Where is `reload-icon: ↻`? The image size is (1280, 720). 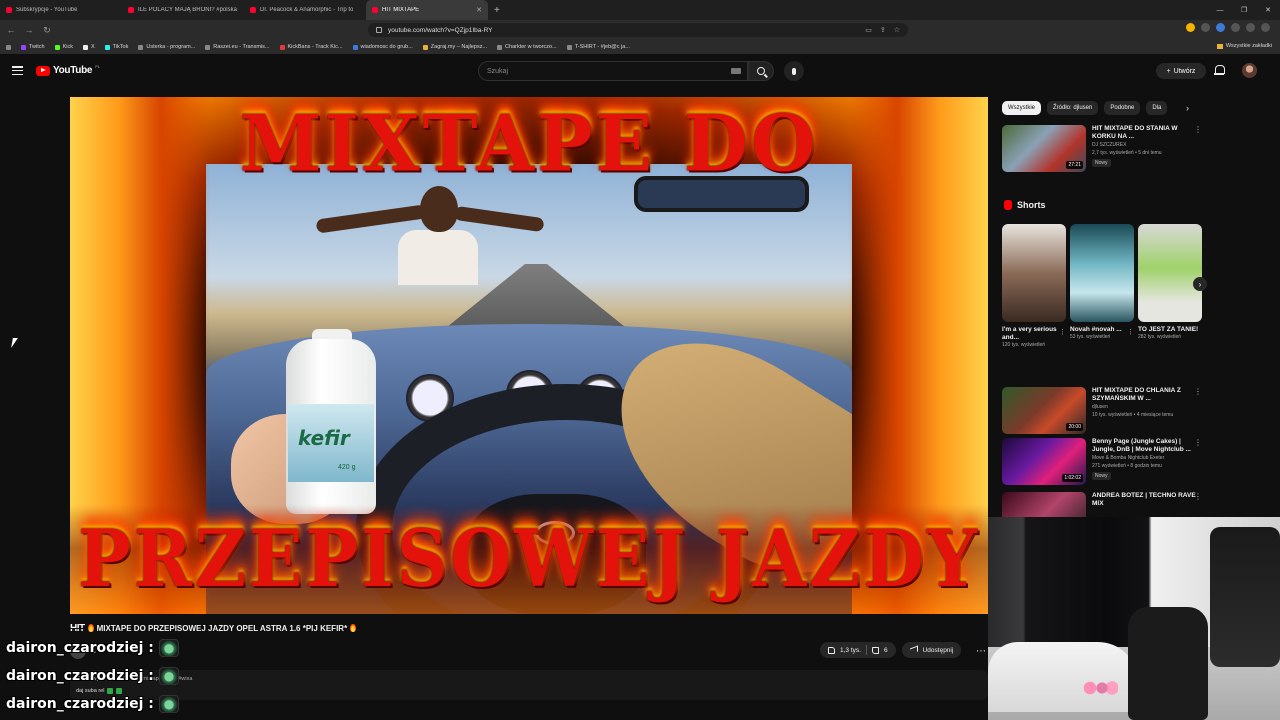
reload-icon: ↻ is located at coordinates (47, 30).